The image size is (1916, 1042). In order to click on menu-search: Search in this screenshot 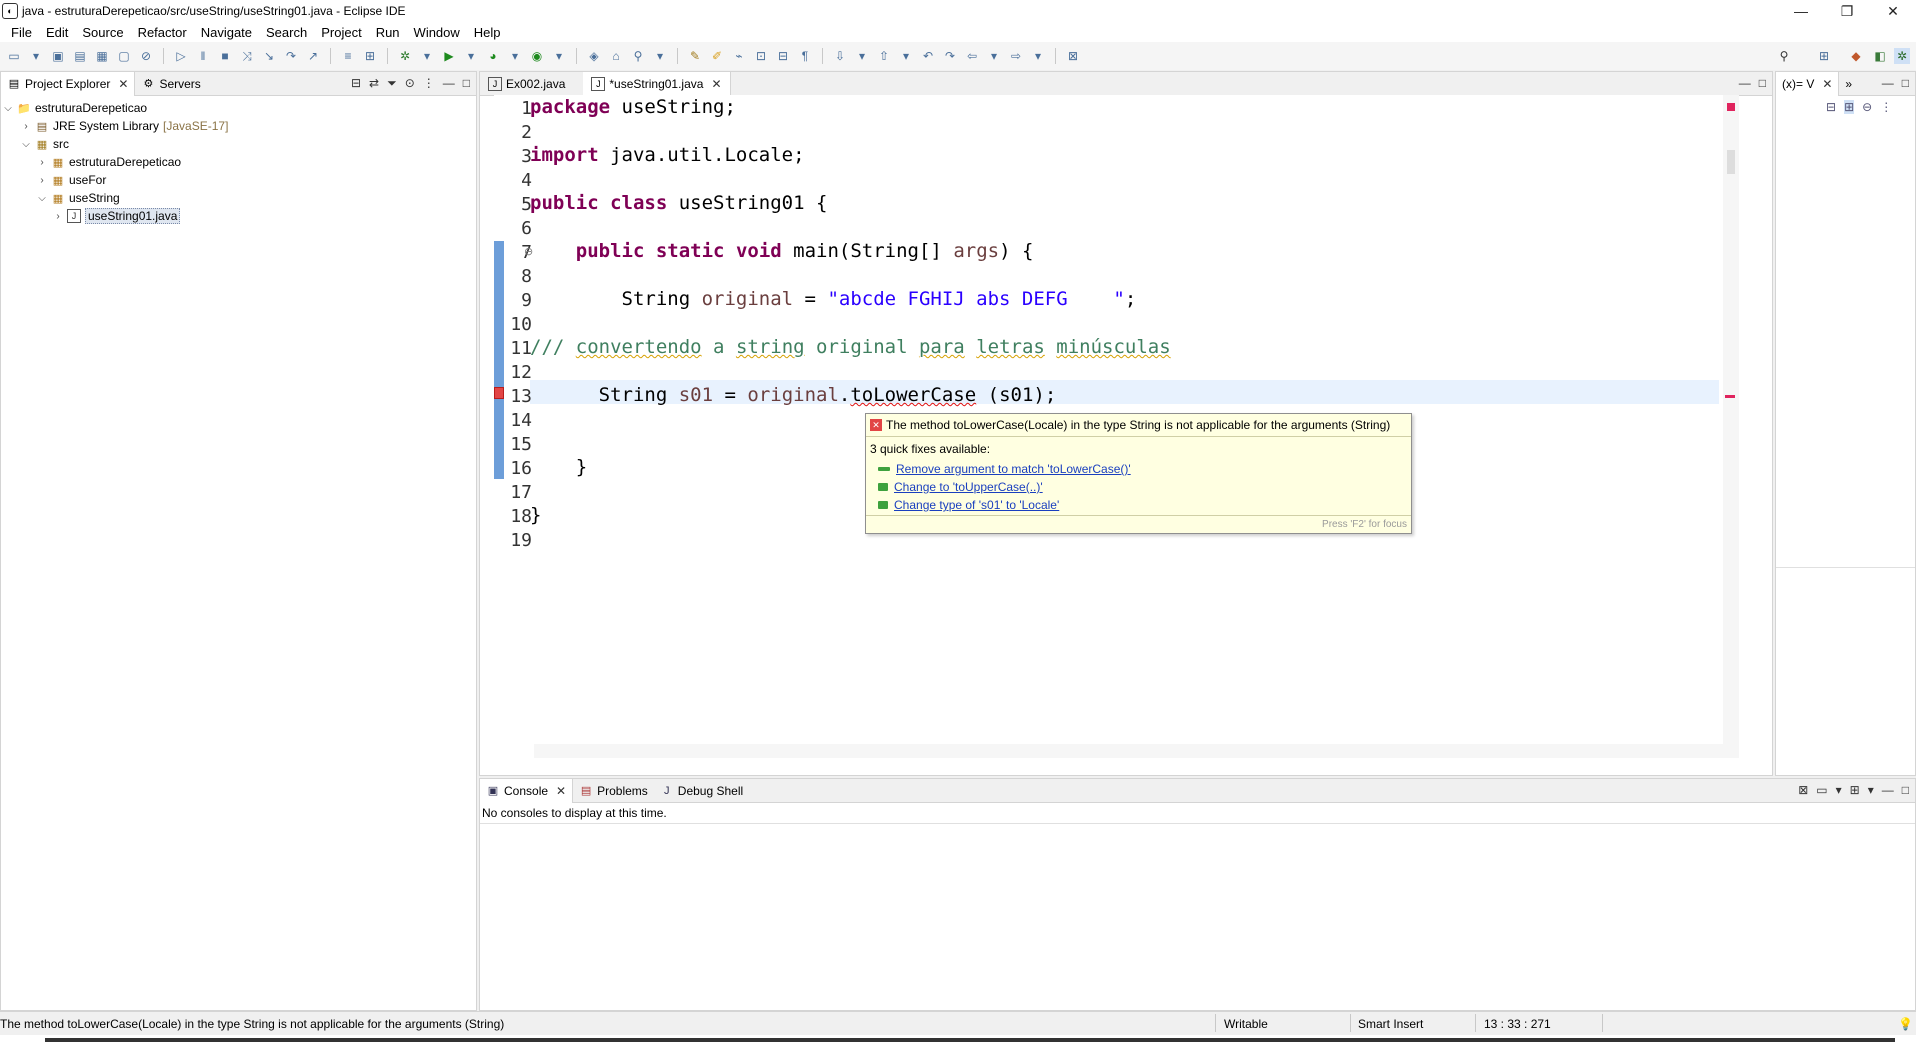, I will do `click(286, 32)`.